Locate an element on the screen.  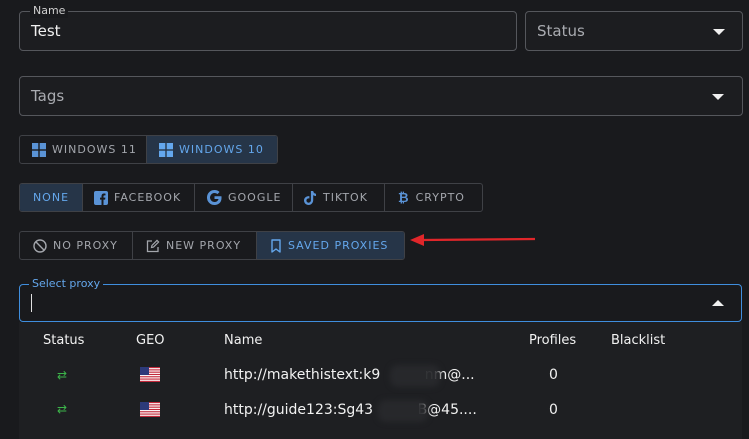
os-option-windows-10: WINDOWS 10 is located at coordinates (212, 149).